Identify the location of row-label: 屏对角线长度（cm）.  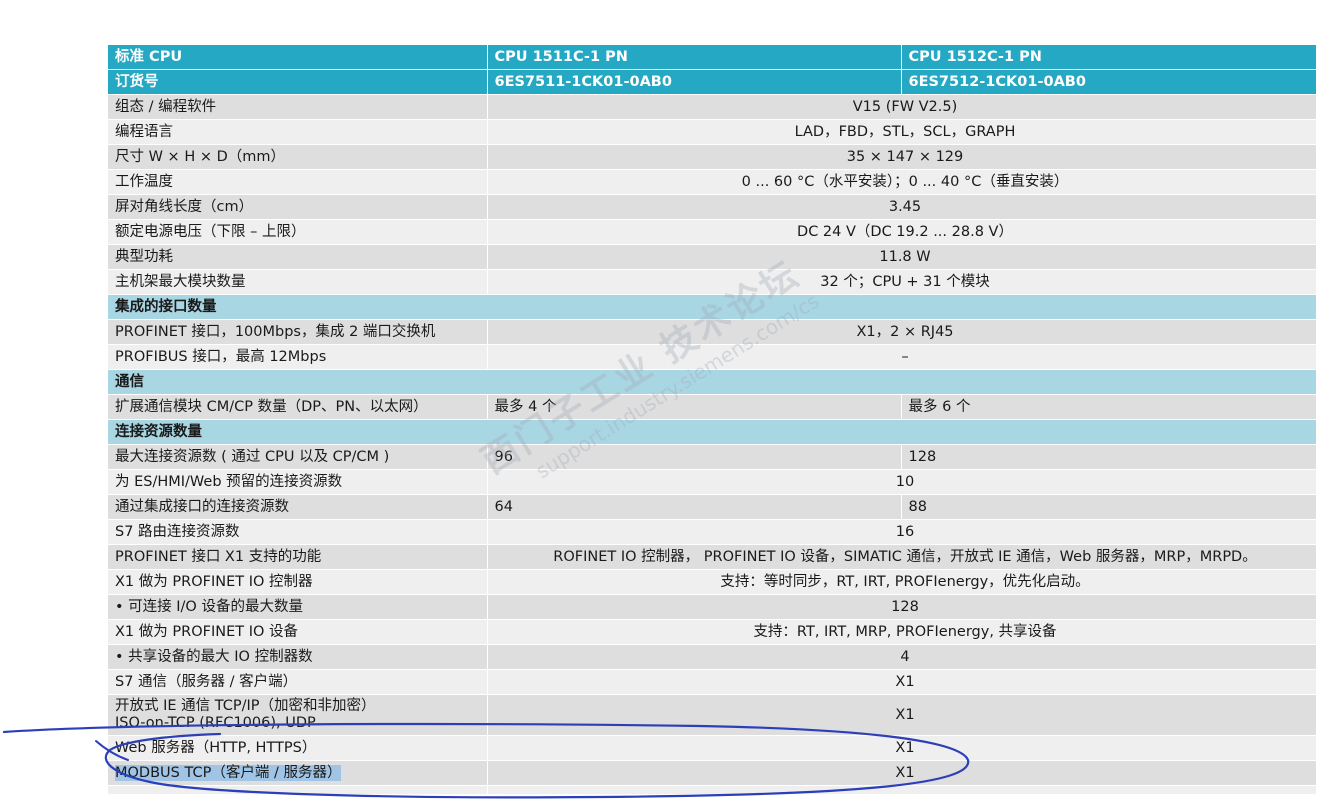
(298, 207).